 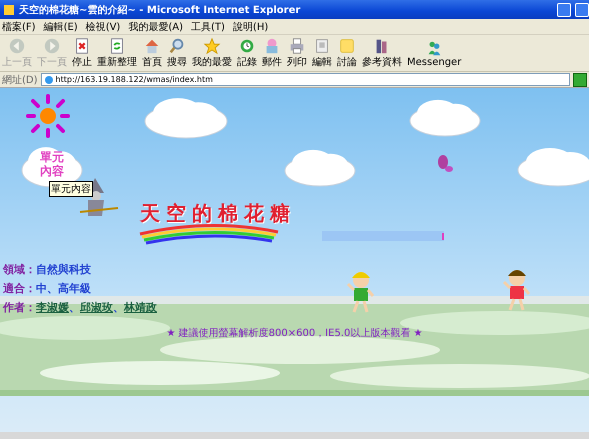 I want to click on toolbar-button: 參考資料, so click(x=382, y=53).